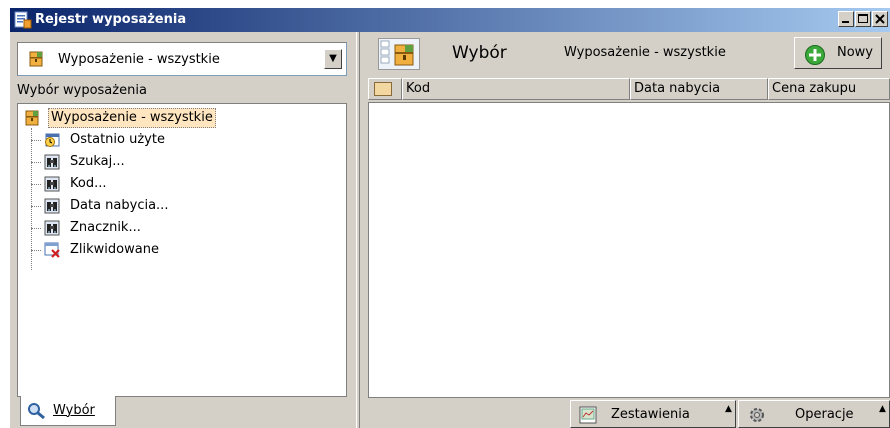 The width and height of the screenshot is (890, 428). I want to click on window-title: Rejestr wyposażenia, so click(111, 19).